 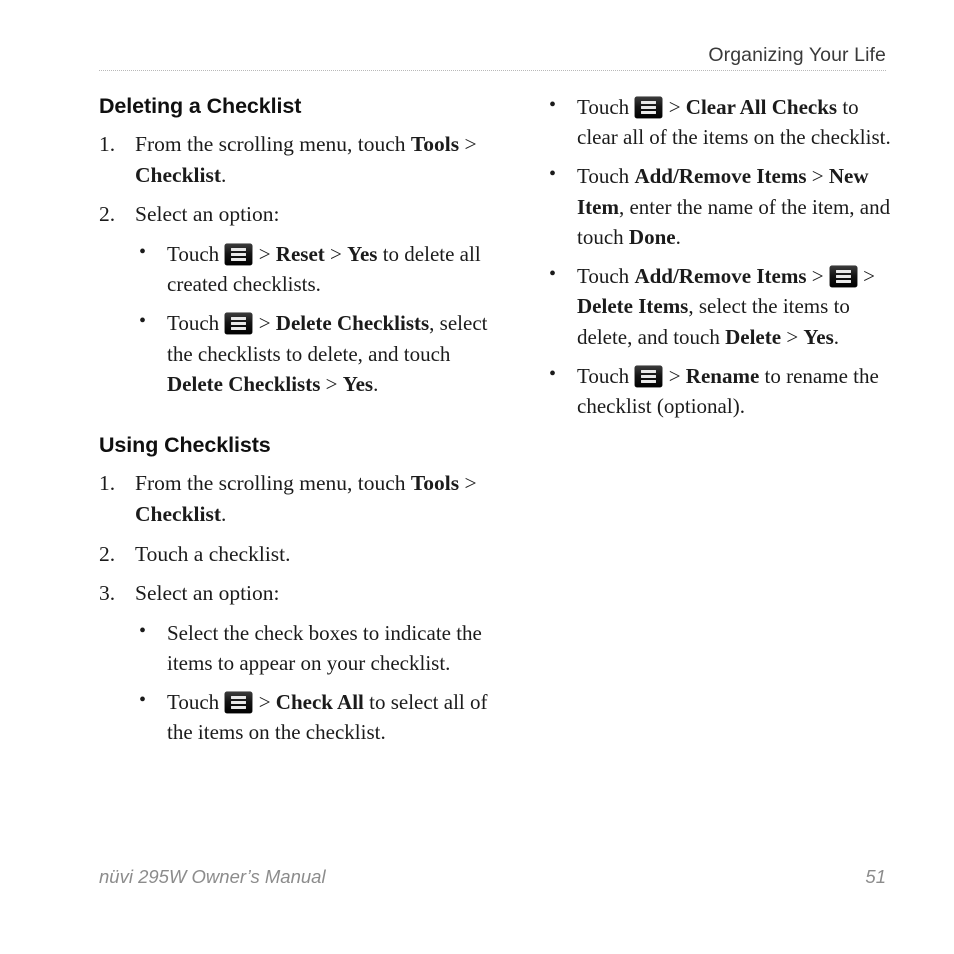 I want to click on emphasis-text: Reset, so click(x=300, y=253).